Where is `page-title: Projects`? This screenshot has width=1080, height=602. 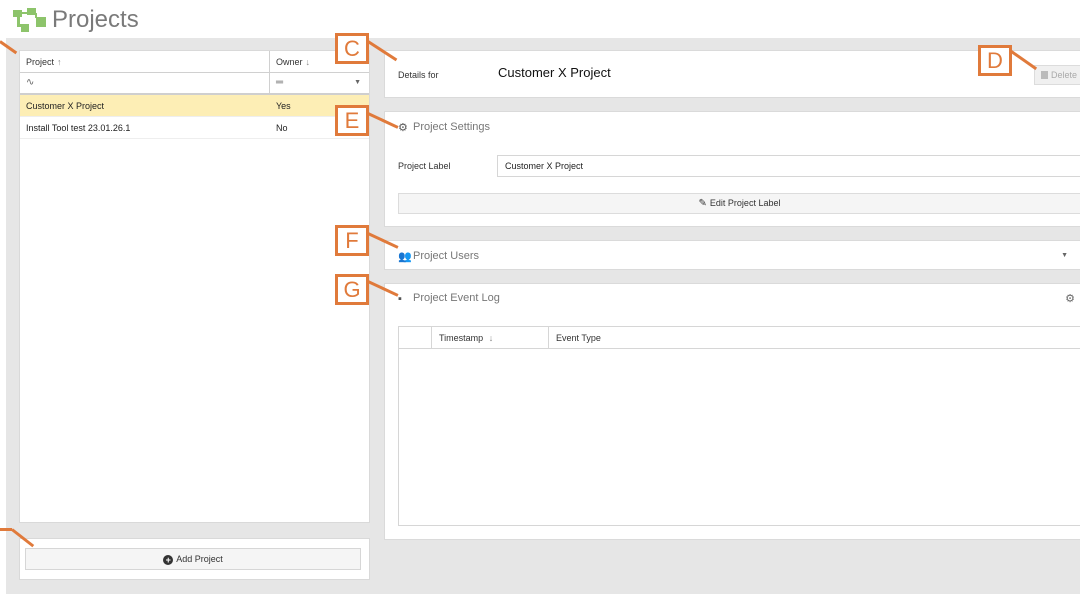
page-title: Projects is located at coordinates (95, 19).